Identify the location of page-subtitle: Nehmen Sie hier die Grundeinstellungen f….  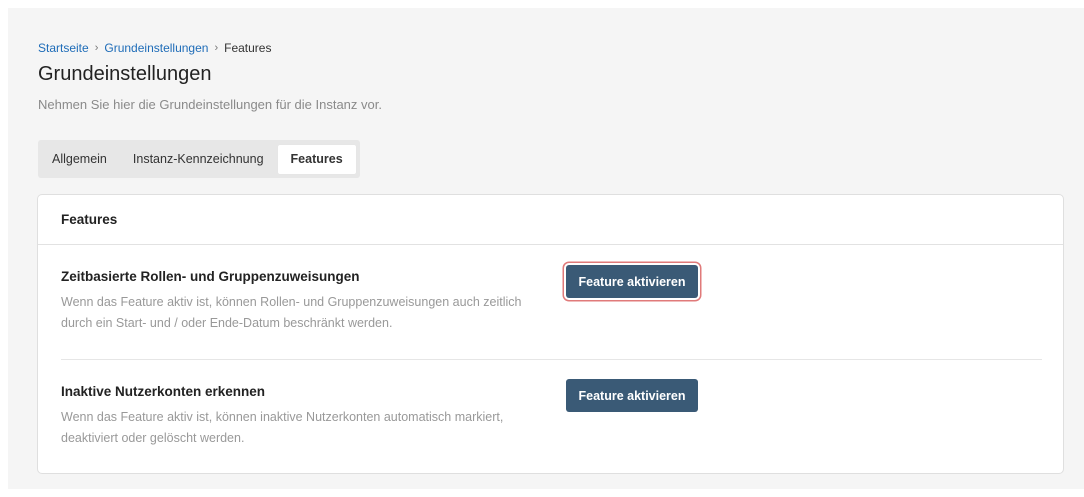
(210, 104).